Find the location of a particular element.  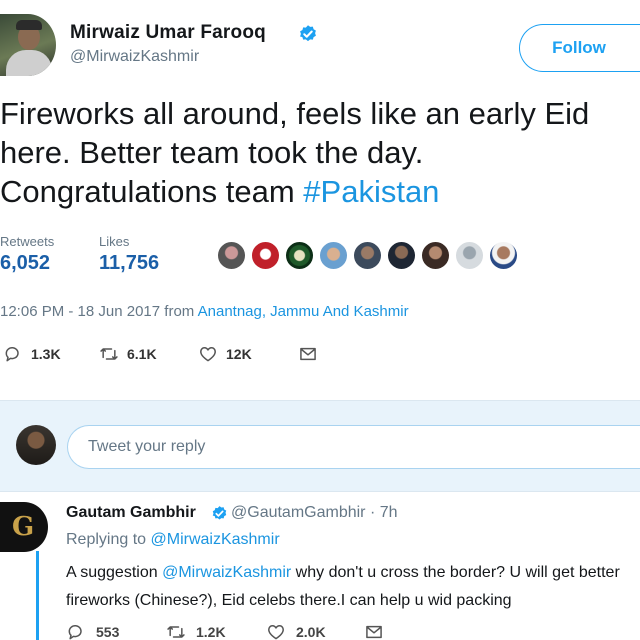

author-handle: @MirwaizKashmir is located at coordinates (134, 57).